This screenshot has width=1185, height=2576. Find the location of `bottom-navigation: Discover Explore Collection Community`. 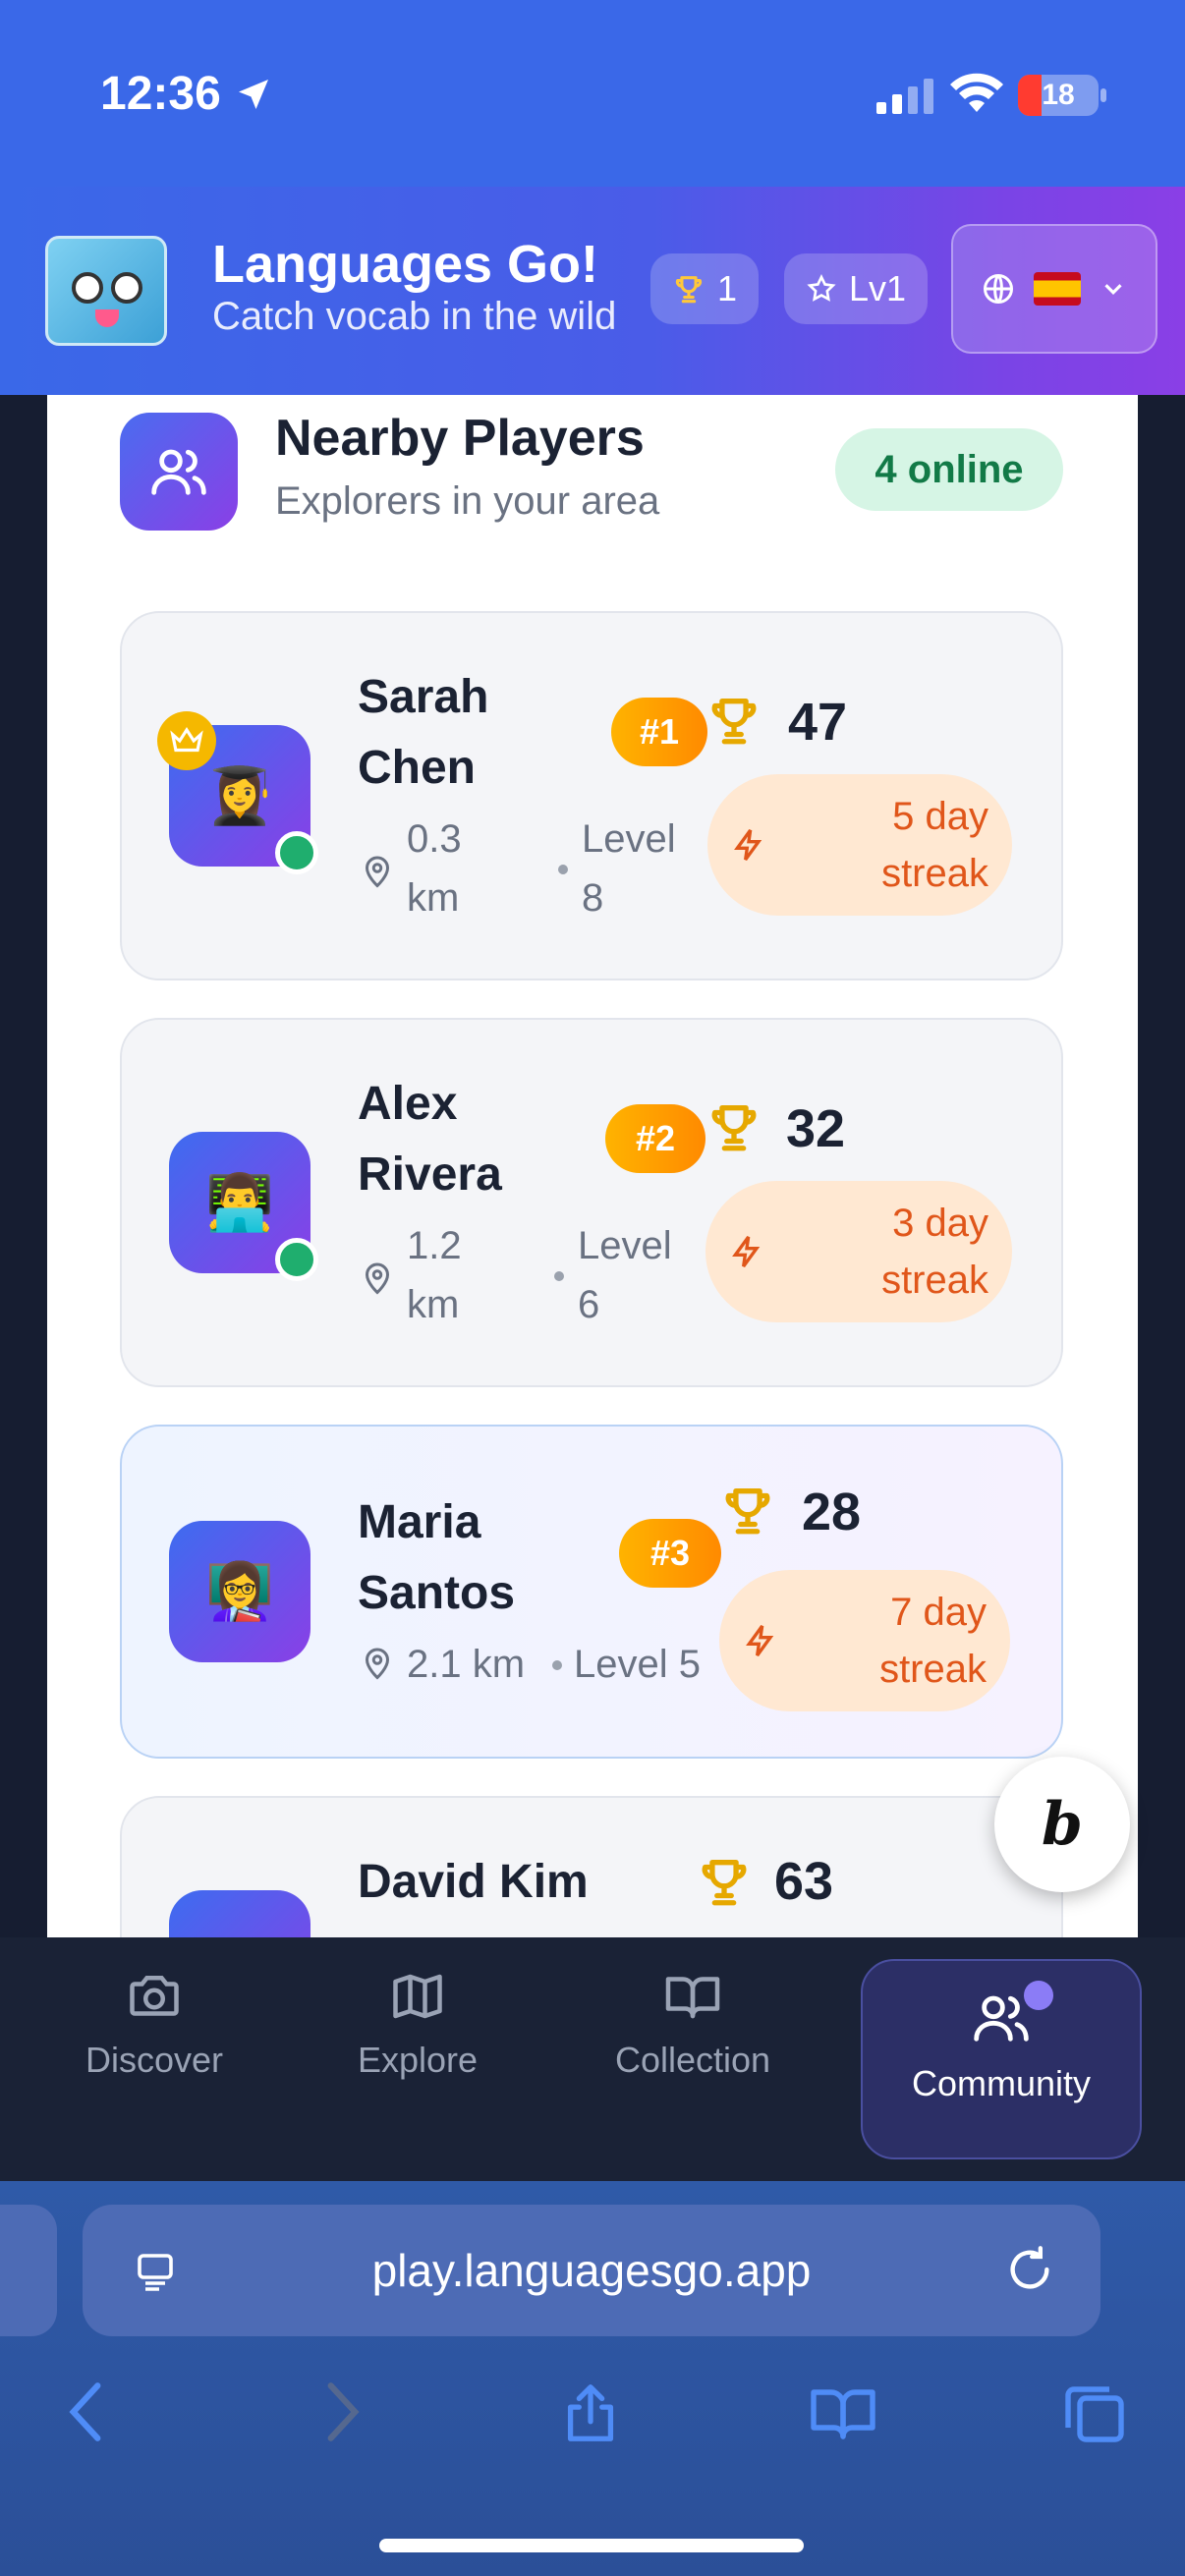

bottom-navigation: Discover Explore Collection Community is located at coordinates (592, 2059).